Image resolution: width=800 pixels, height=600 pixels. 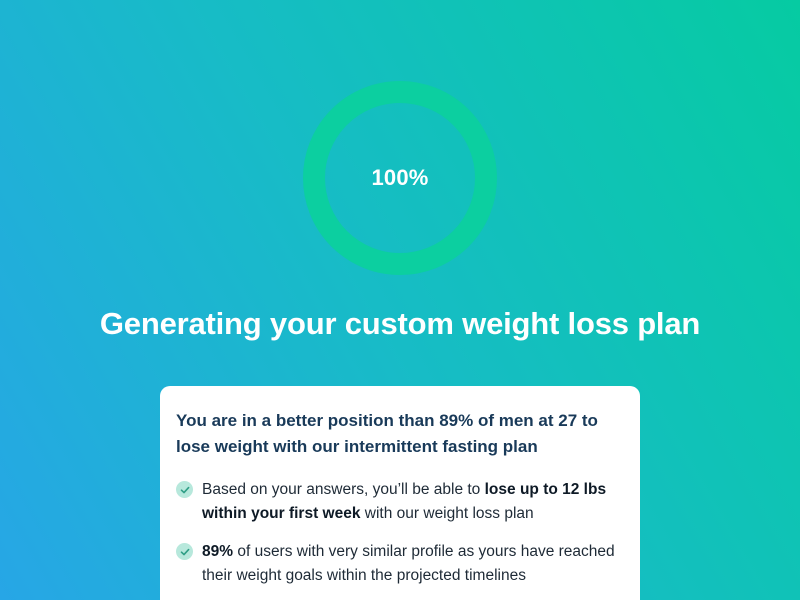 I want to click on progress-ring: 100%, so click(x=400, y=178).